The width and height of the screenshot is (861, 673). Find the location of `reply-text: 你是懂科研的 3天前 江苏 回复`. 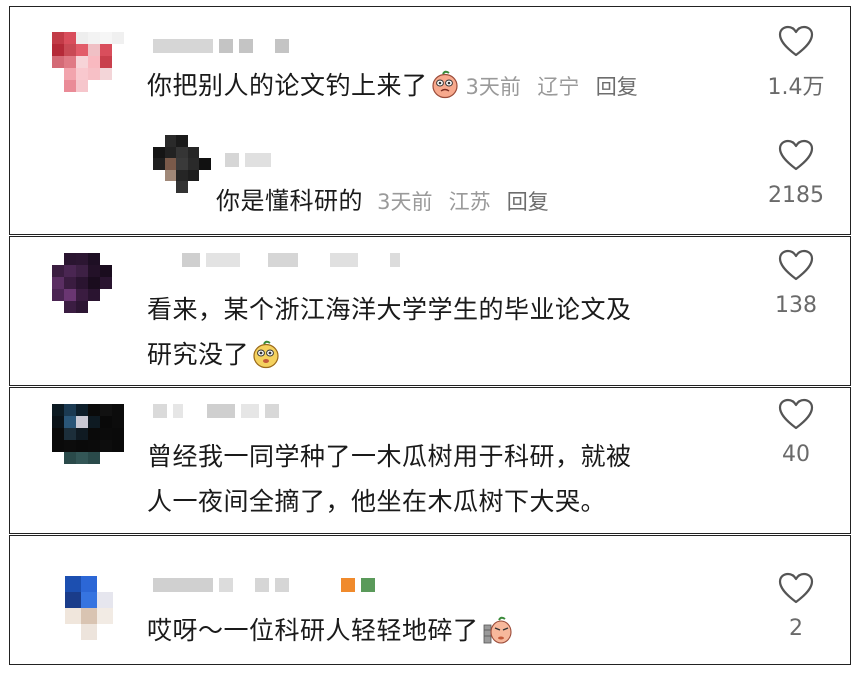

reply-text: 你是懂科研的 3天前 江苏 回复 is located at coordinates (382, 201).